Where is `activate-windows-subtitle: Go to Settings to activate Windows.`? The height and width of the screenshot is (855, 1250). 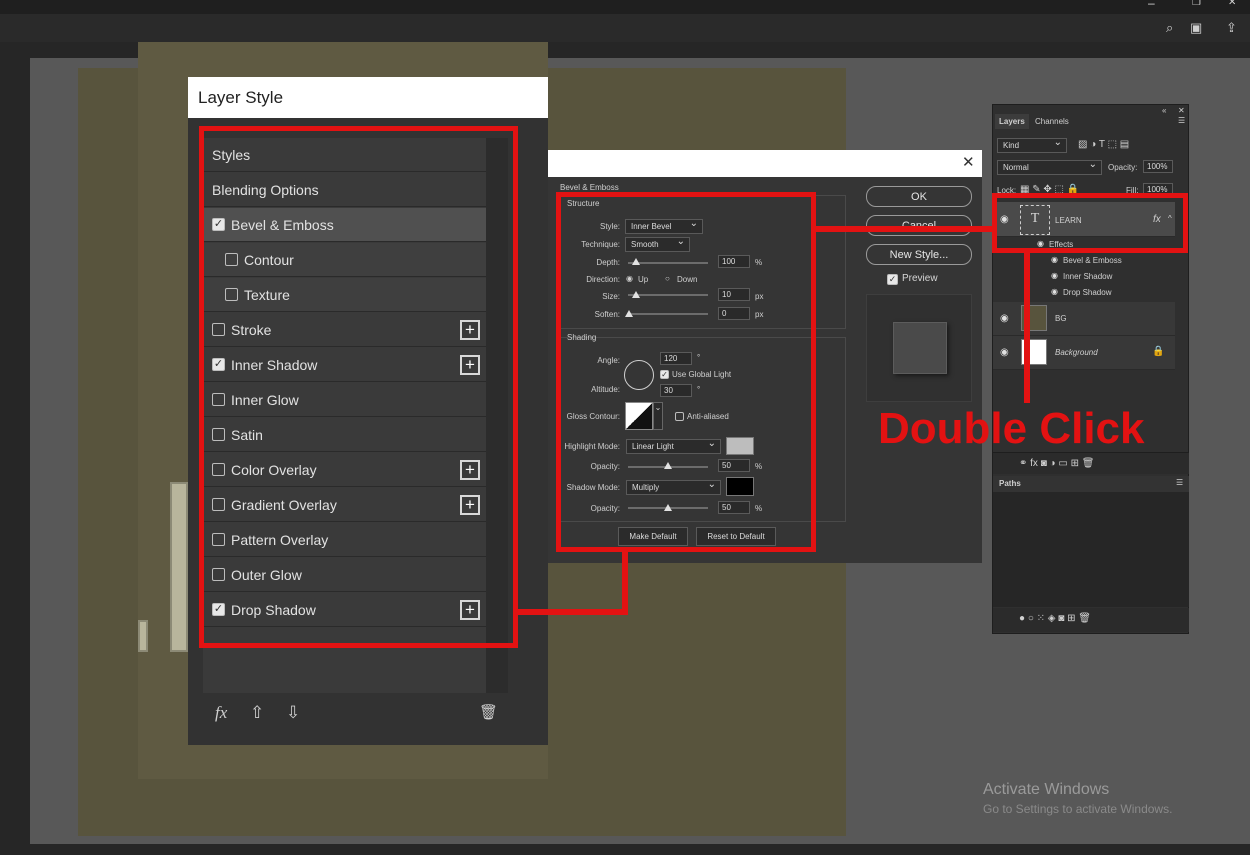 activate-windows-subtitle: Go to Settings to activate Windows. is located at coordinates (1078, 809).